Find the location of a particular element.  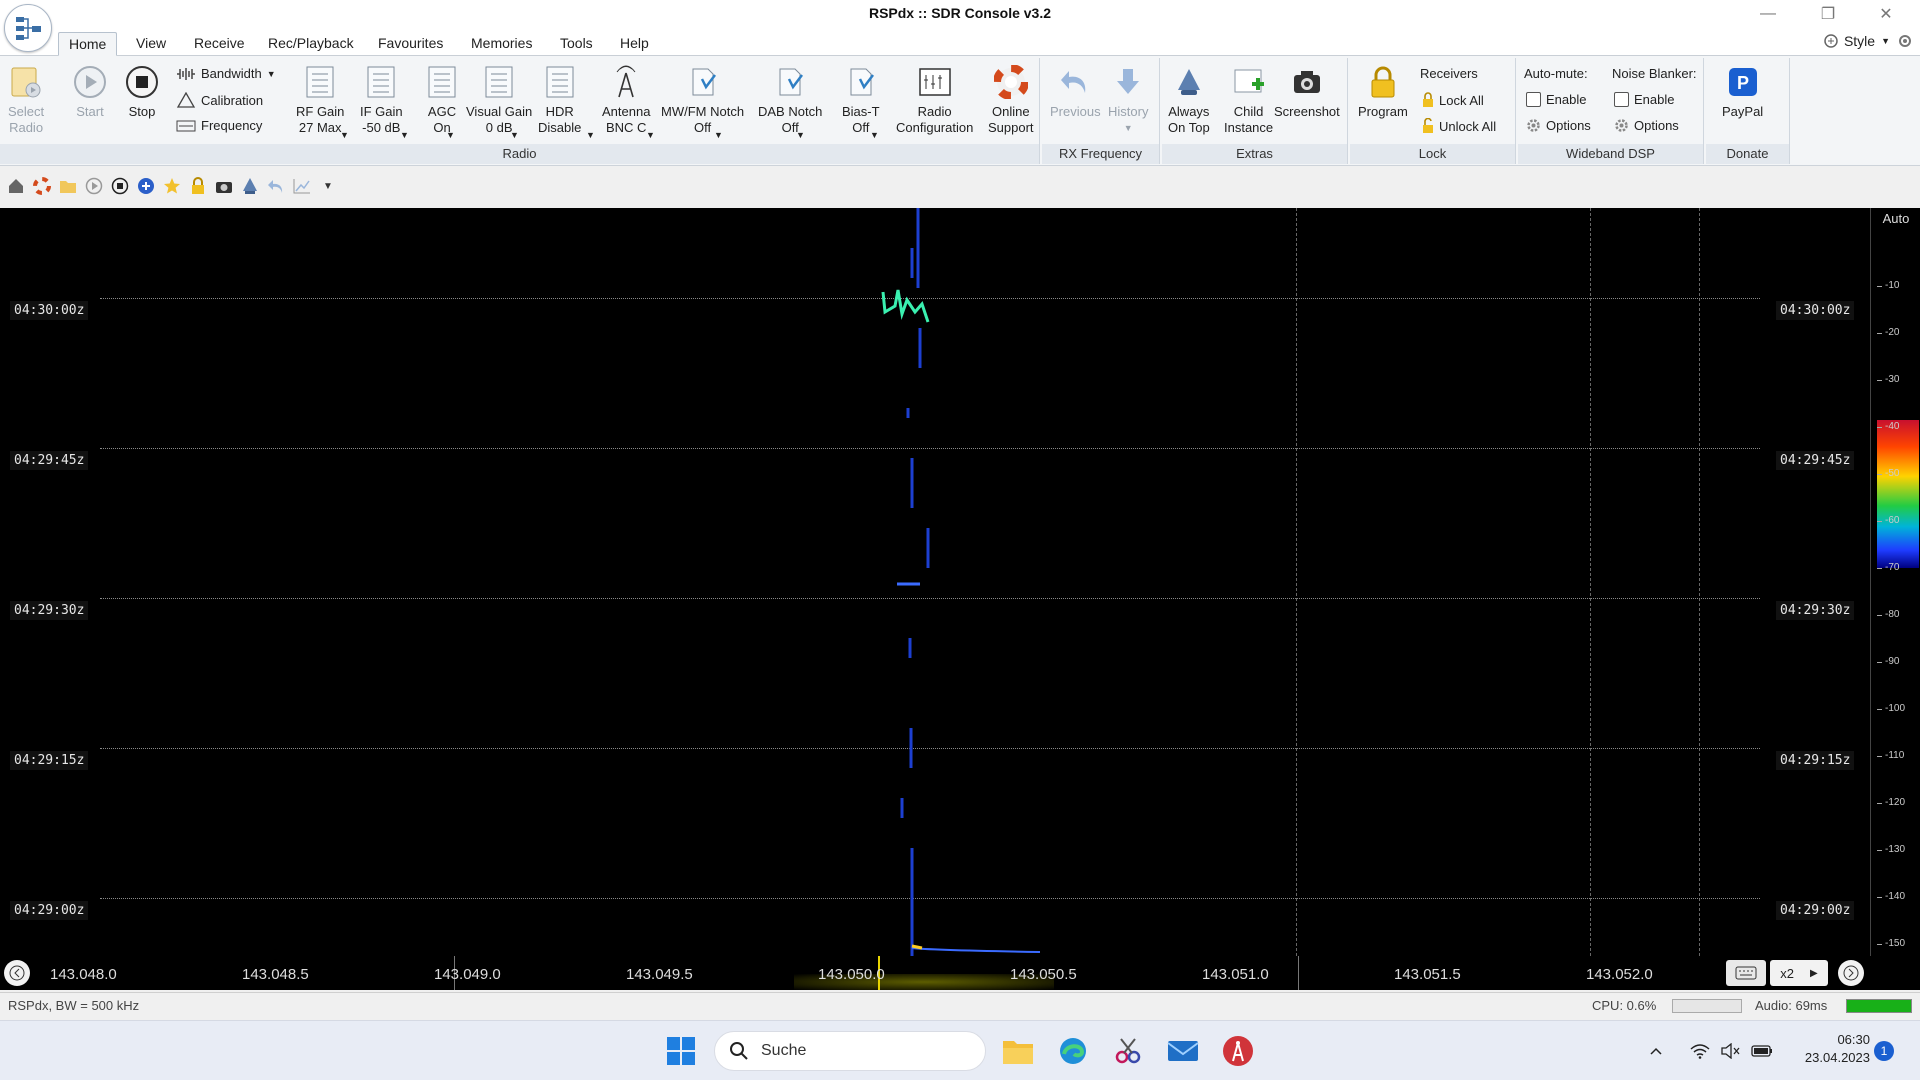

app-menu-logo-icon is located at coordinates (28, 28).